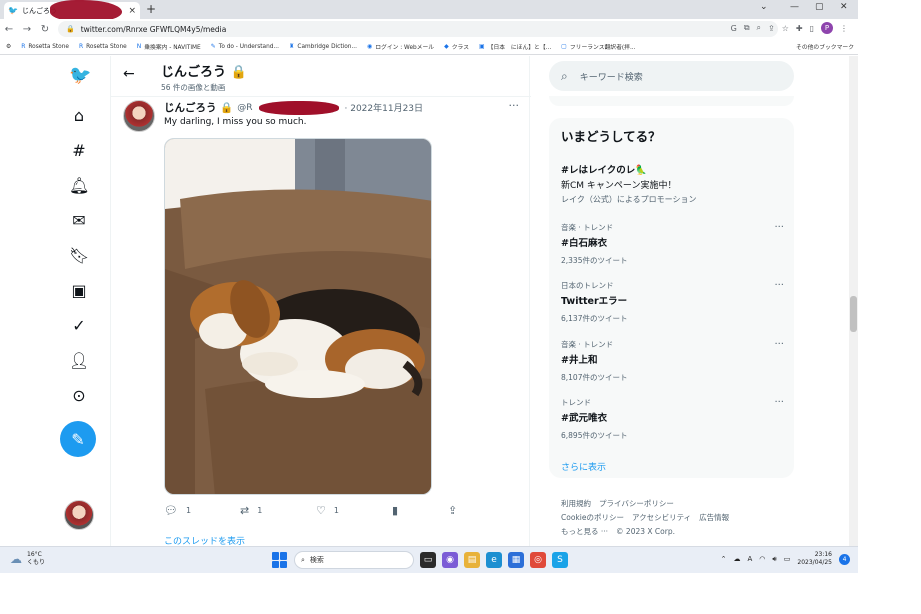 Image resolution: width=921 pixels, height=614 pixels. Describe the element at coordinates (354, 560) in the screenshot. I see `taskbar-search: ⌕ 検索` at that location.